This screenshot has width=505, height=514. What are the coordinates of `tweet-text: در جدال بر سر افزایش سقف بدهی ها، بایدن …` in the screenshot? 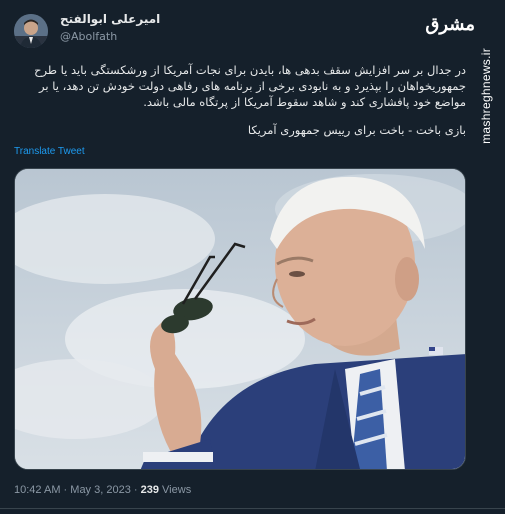 It's located at (240, 100).